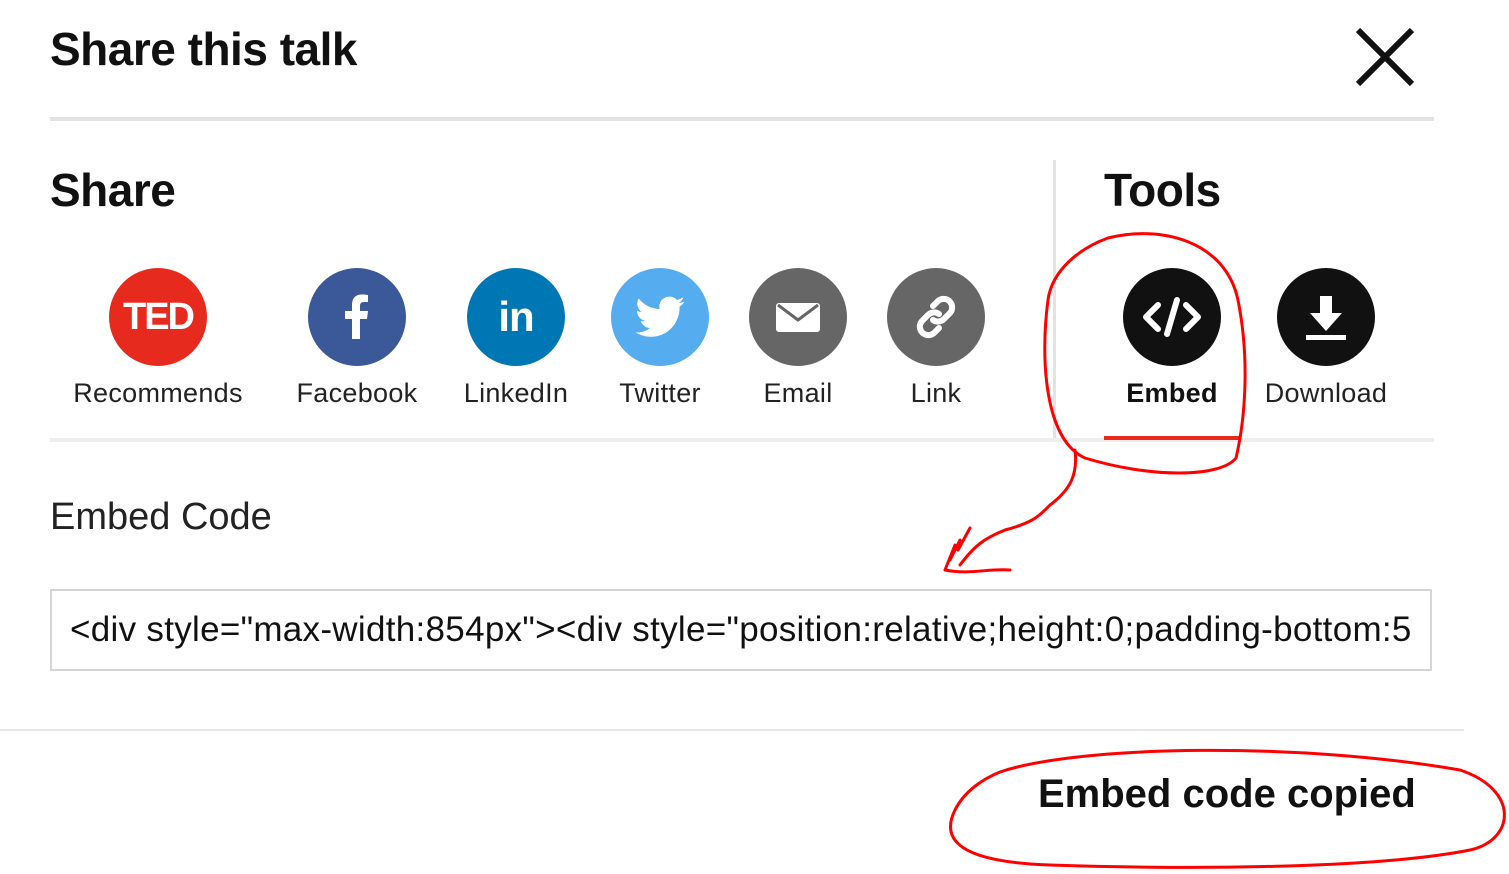 Image resolution: width=1509 pixels, height=874 pixels. I want to click on share-linkedin-button: in LinkedIn, so click(516, 338).